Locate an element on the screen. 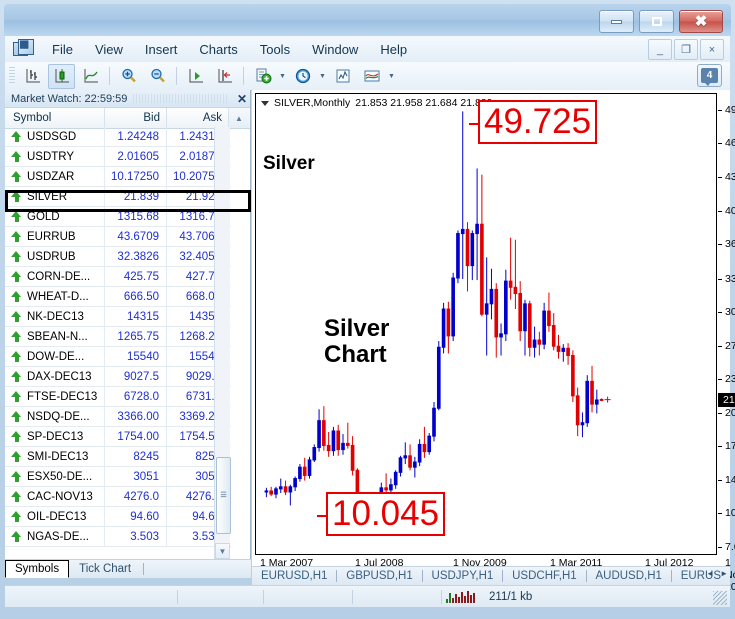 The width and height of the screenshot is (735, 619). table-row: SBEAN-N... 1265.75 1268.25 is located at coordinates (118, 337).